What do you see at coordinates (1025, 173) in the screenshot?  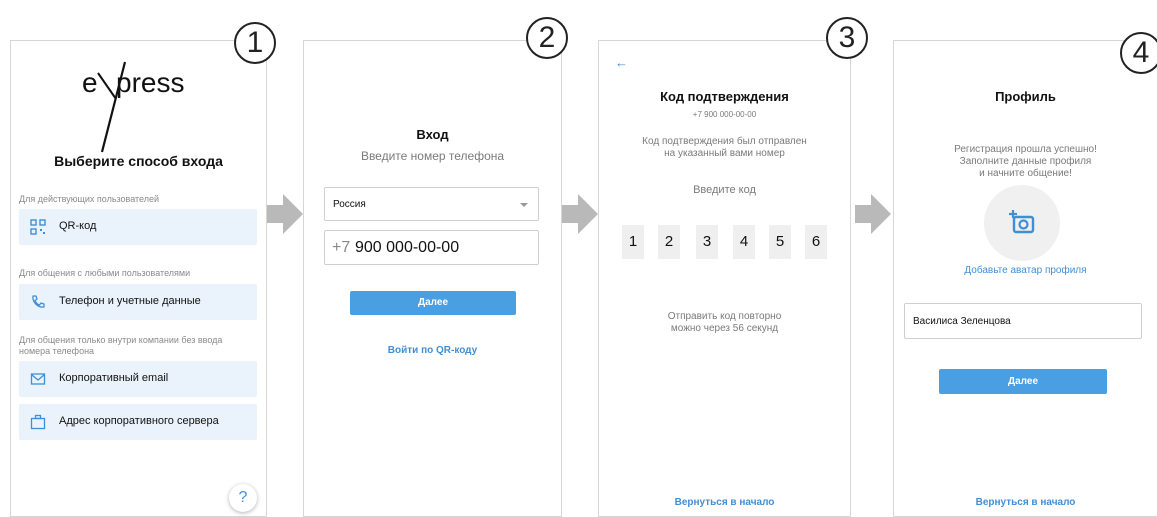 I see `success-text-line3: и начните общение!` at bounding box center [1025, 173].